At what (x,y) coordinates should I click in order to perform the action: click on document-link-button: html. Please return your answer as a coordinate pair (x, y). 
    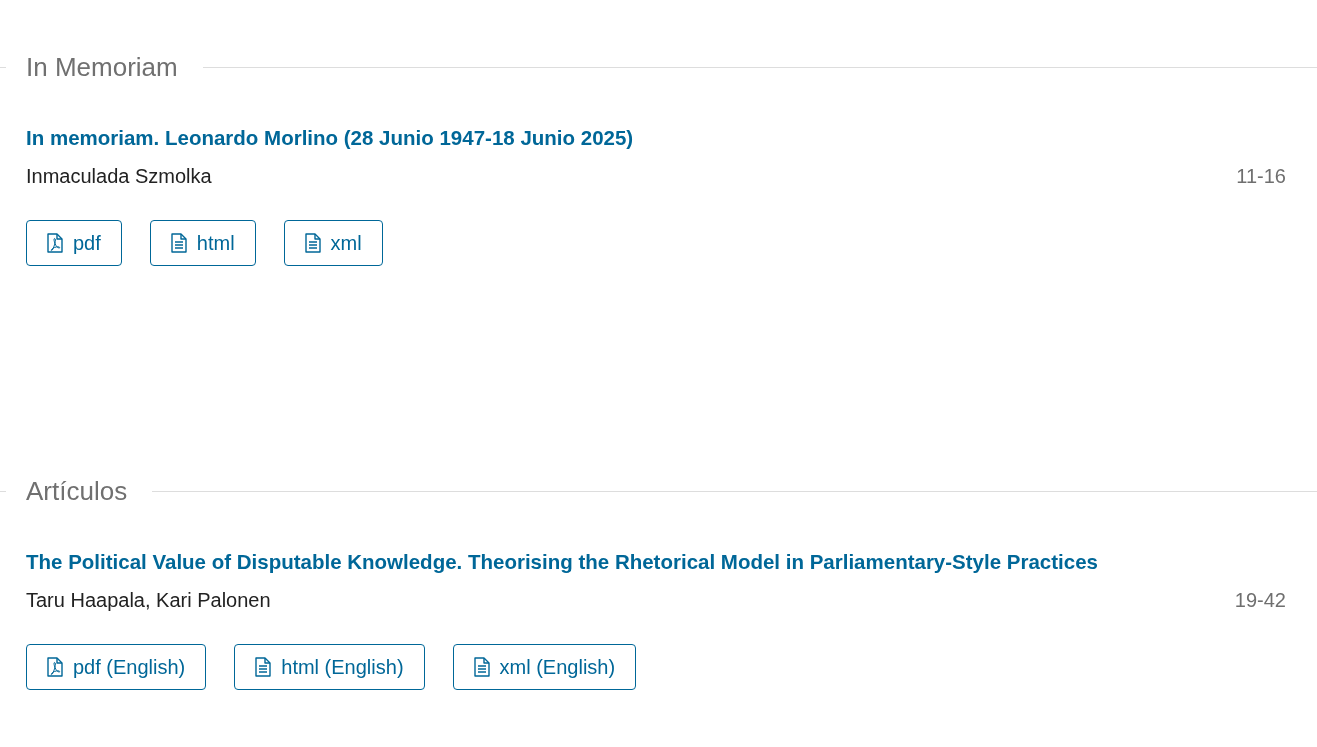
    Looking at the image, I should click on (202, 243).